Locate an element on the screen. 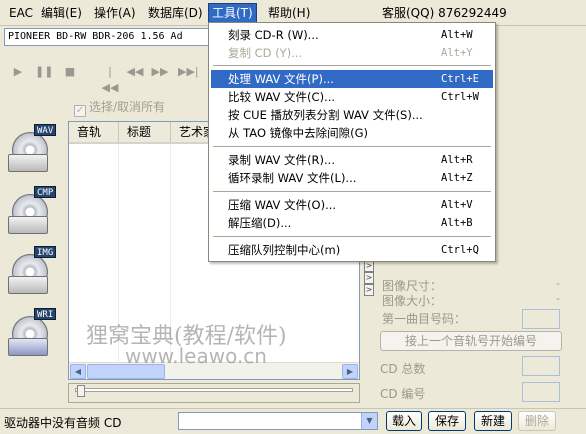 The image size is (586, 434). side-tool-wav: WAV is located at coordinates (33, 152).